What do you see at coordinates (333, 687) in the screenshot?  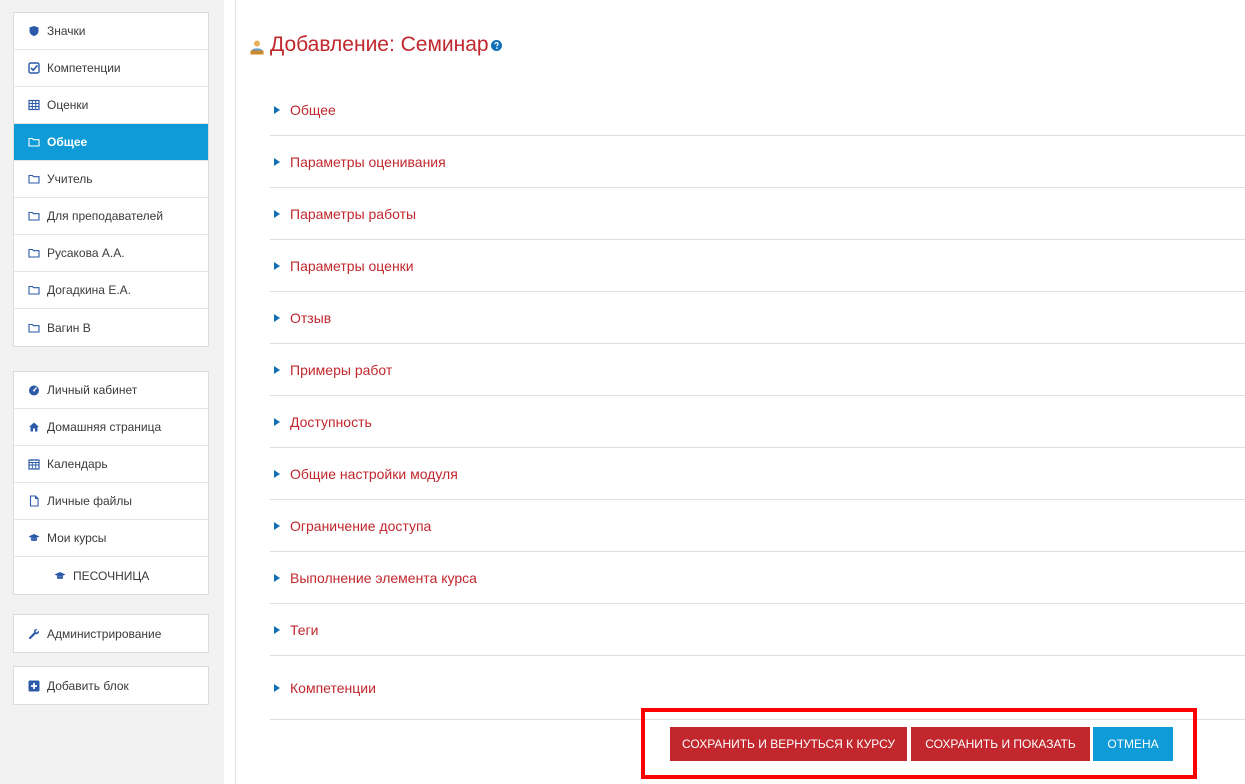 I see `section-label: Компетенции` at bounding box center [333, 687].